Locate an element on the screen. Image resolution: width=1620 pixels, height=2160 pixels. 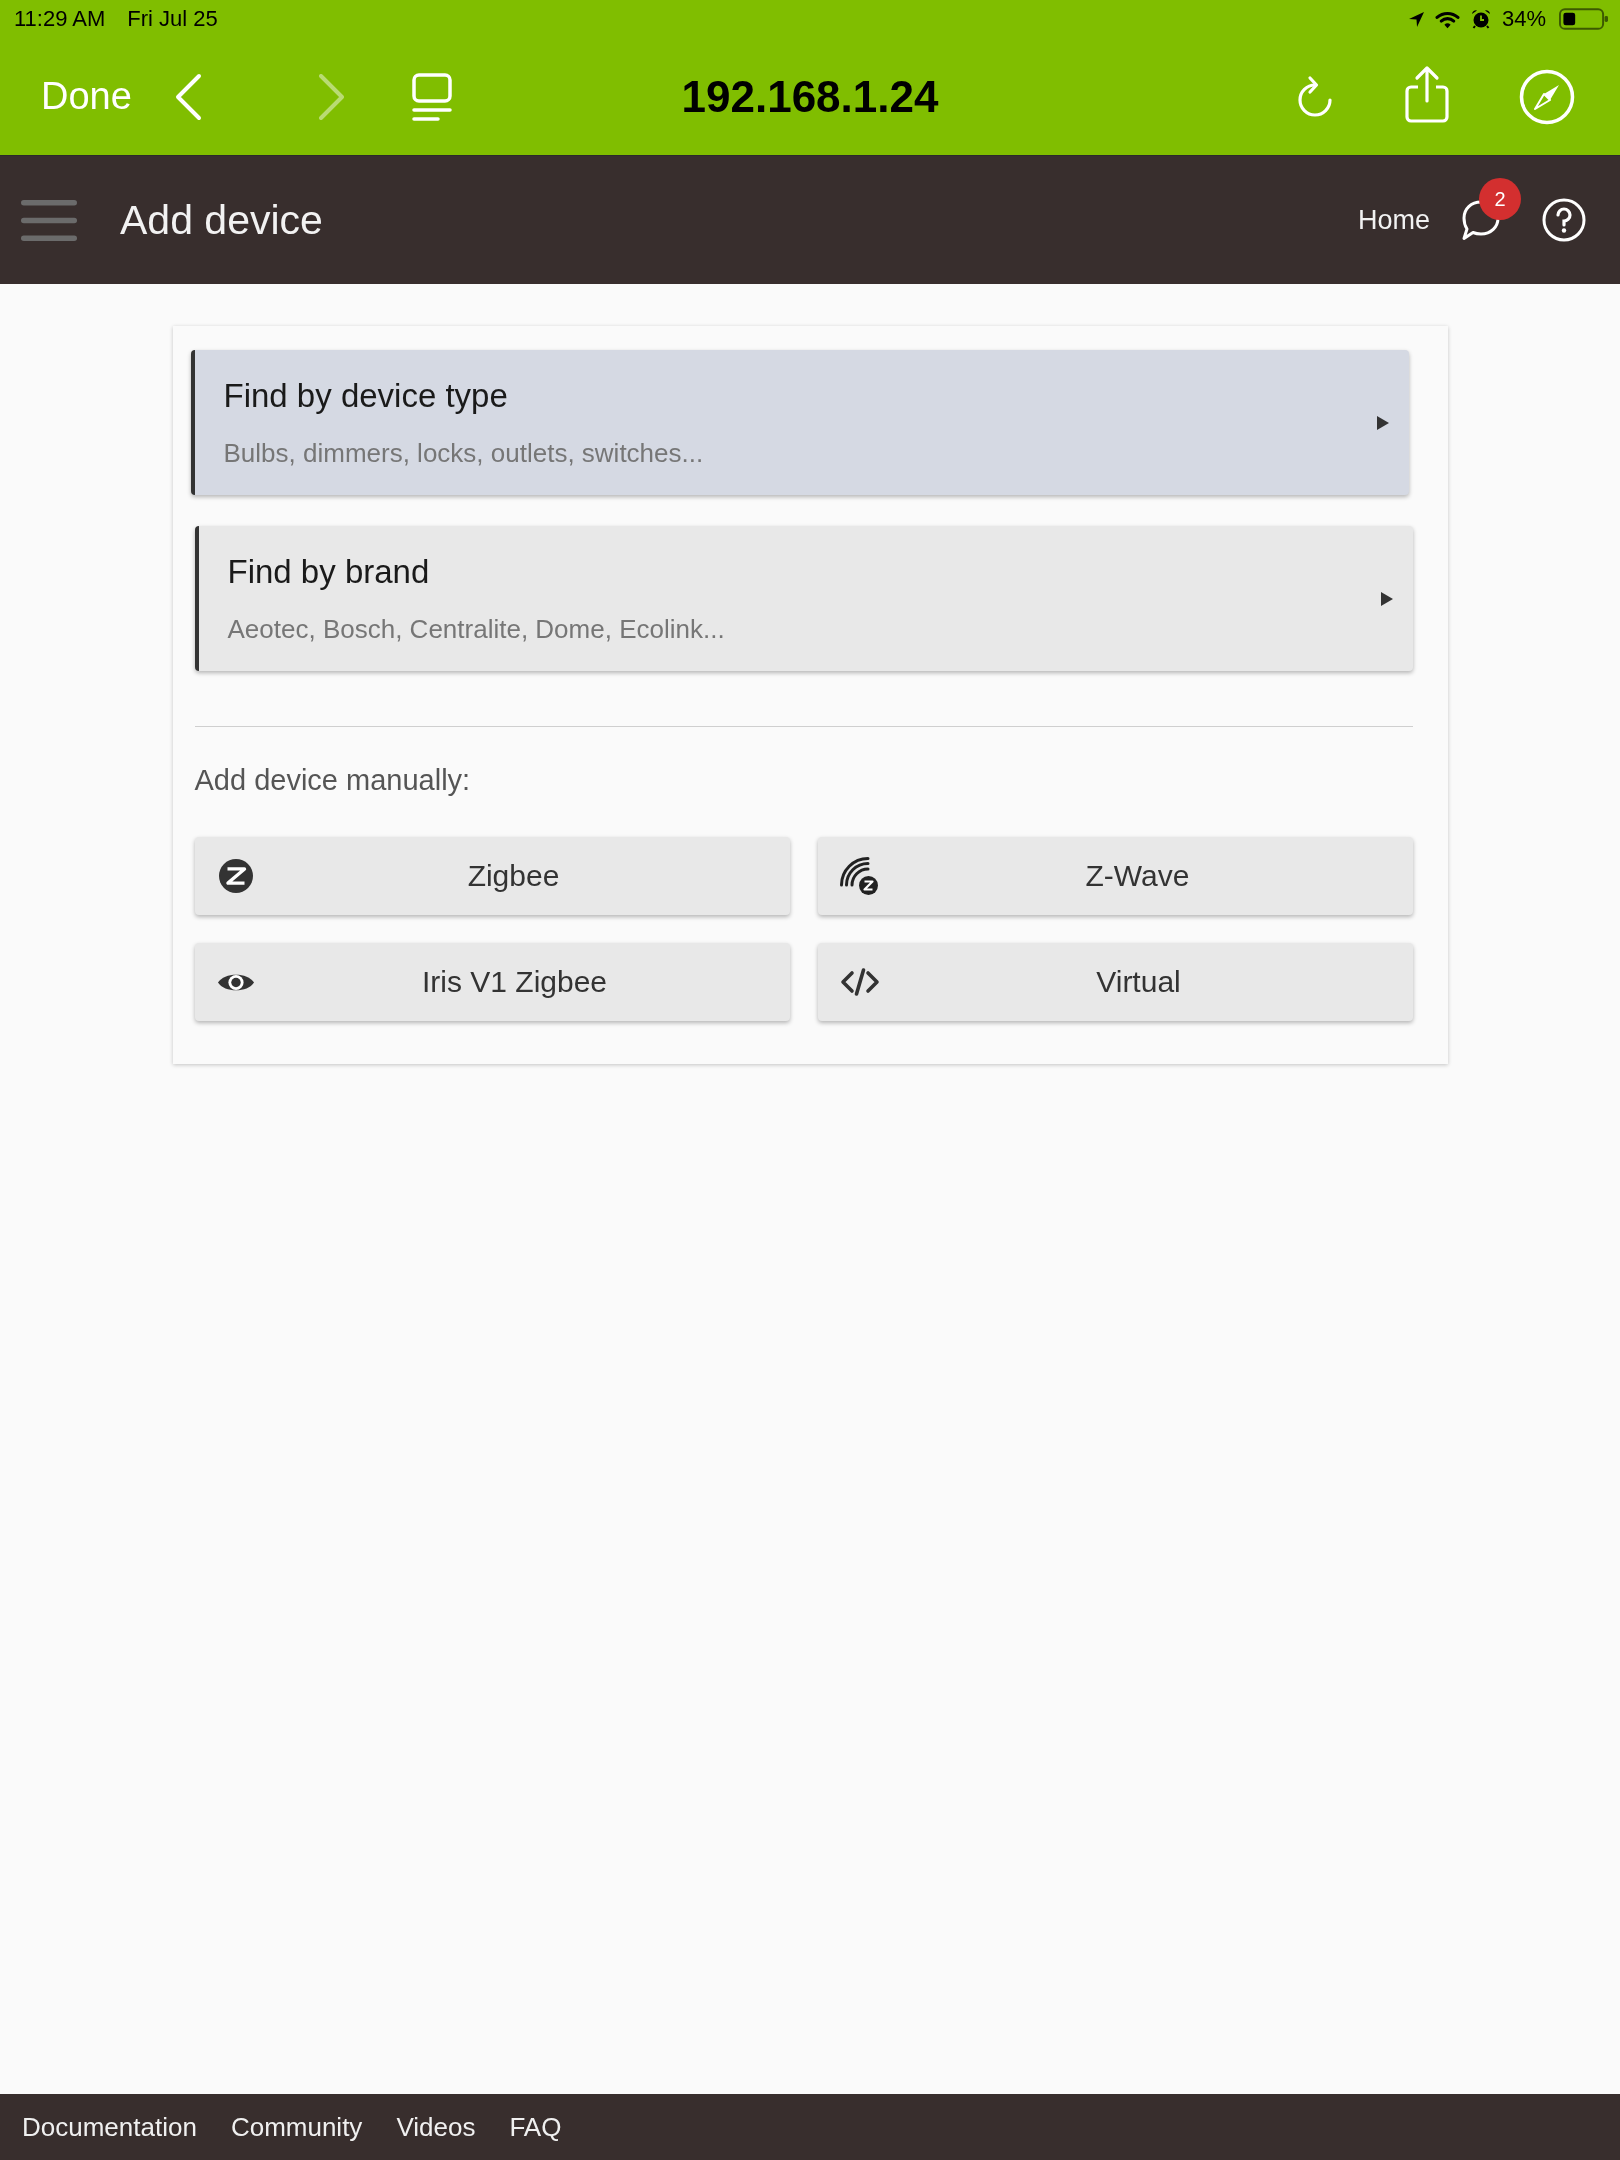
section-label: Add device manually: is located at coordinates (333, 780).